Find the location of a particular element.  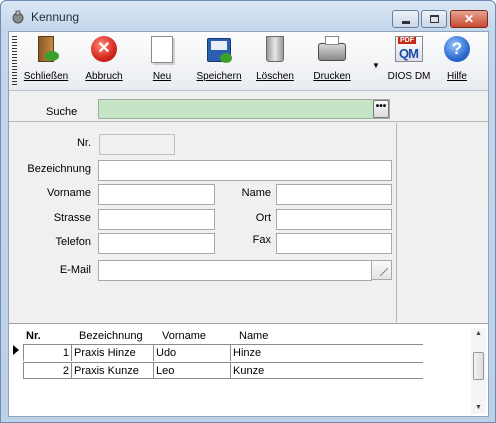

speichern-button: Speichern is located at coordinates (219, 61).